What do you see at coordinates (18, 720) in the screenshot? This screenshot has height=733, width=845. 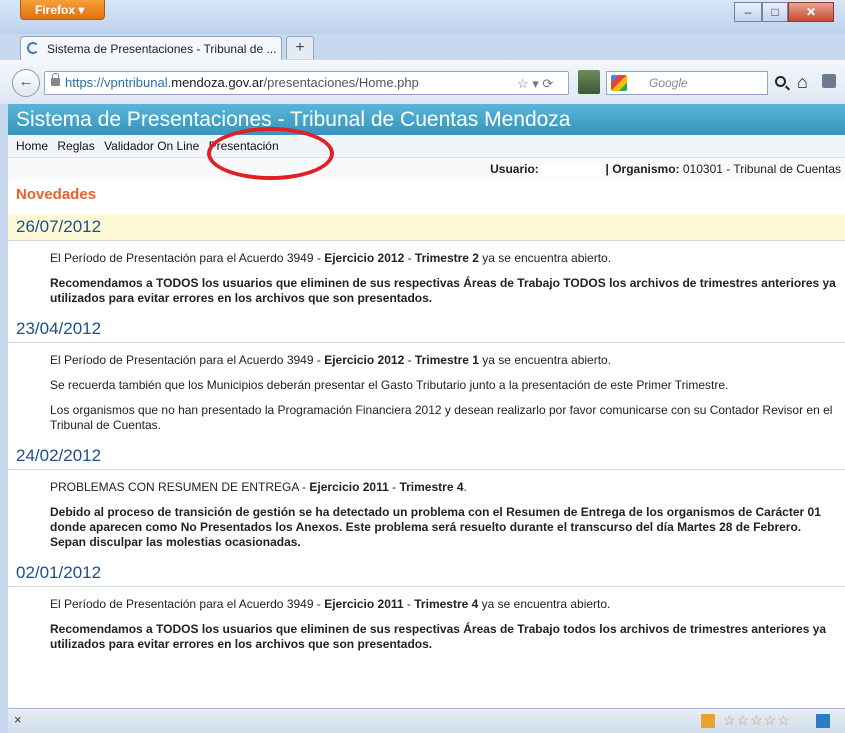 I see `close-statusbar-icon: ×` at bounding box center [18, 720].